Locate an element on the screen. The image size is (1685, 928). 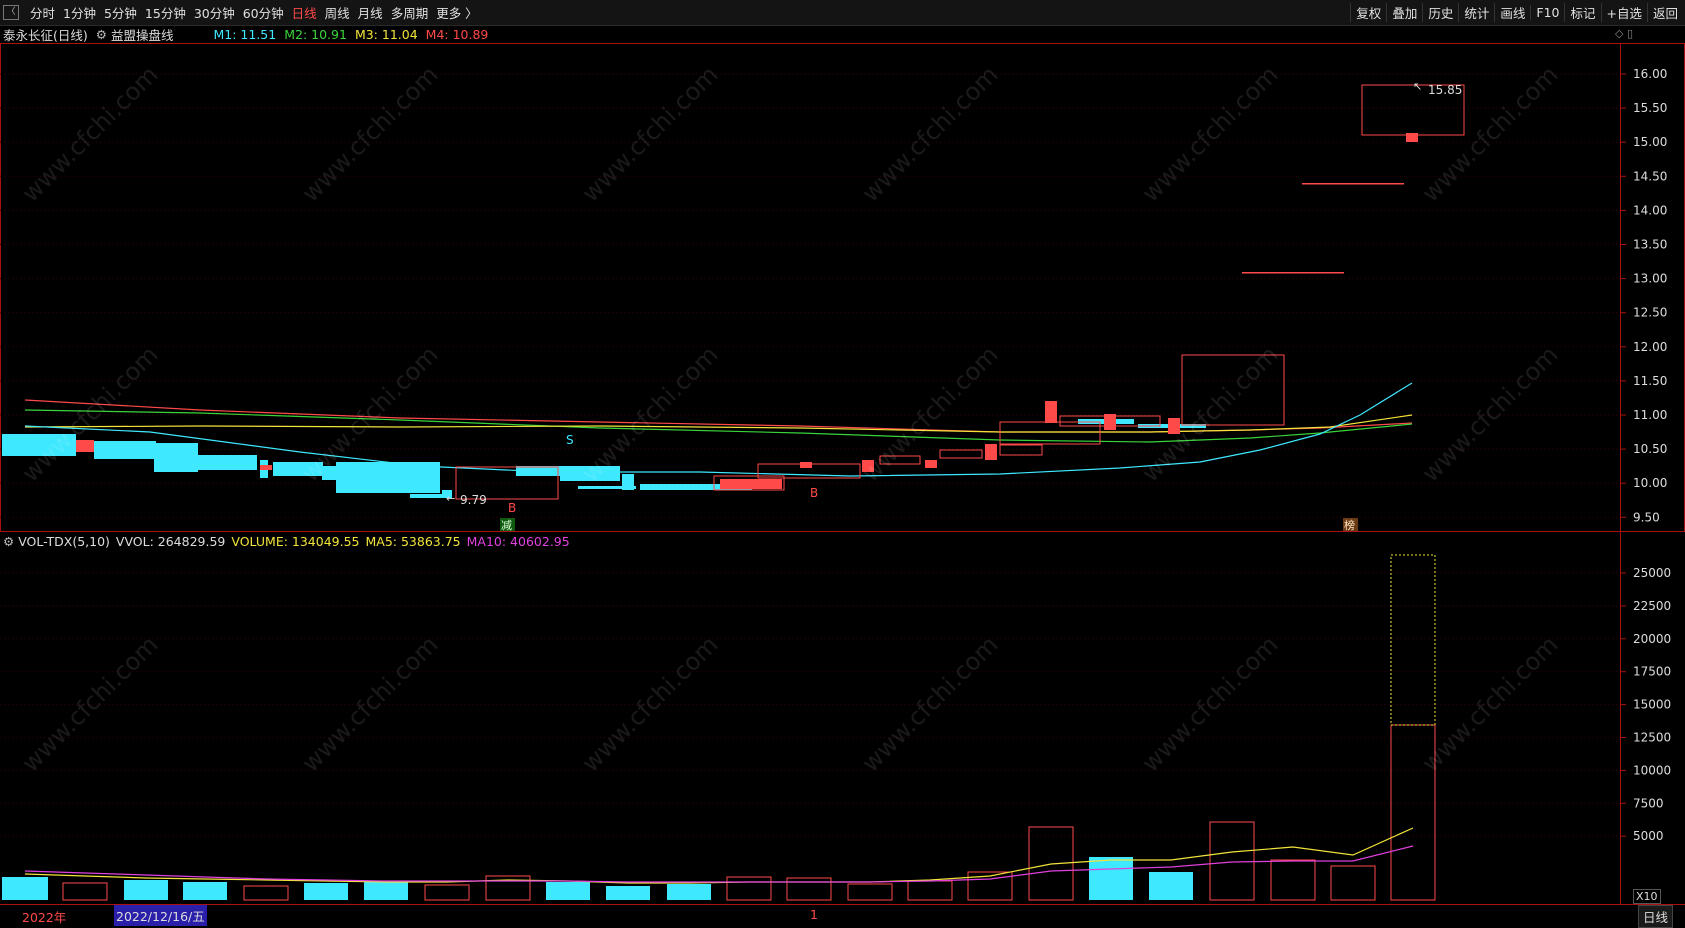
price-tick-label: 15.50 is located at coordinates (1650, 108).